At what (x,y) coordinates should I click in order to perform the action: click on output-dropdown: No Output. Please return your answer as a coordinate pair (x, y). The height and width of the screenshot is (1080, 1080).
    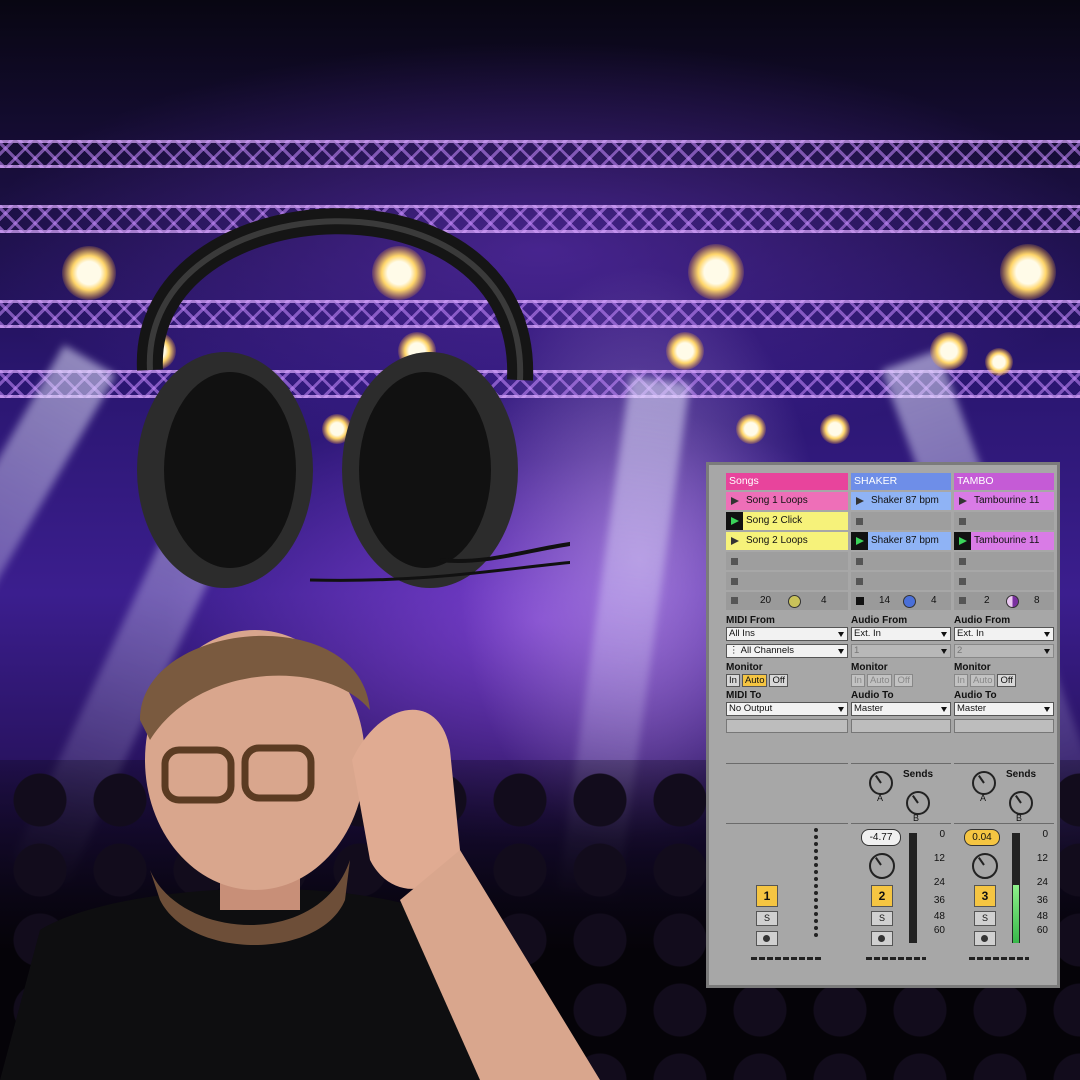
    Looking at the image, I should click on (787, 709).